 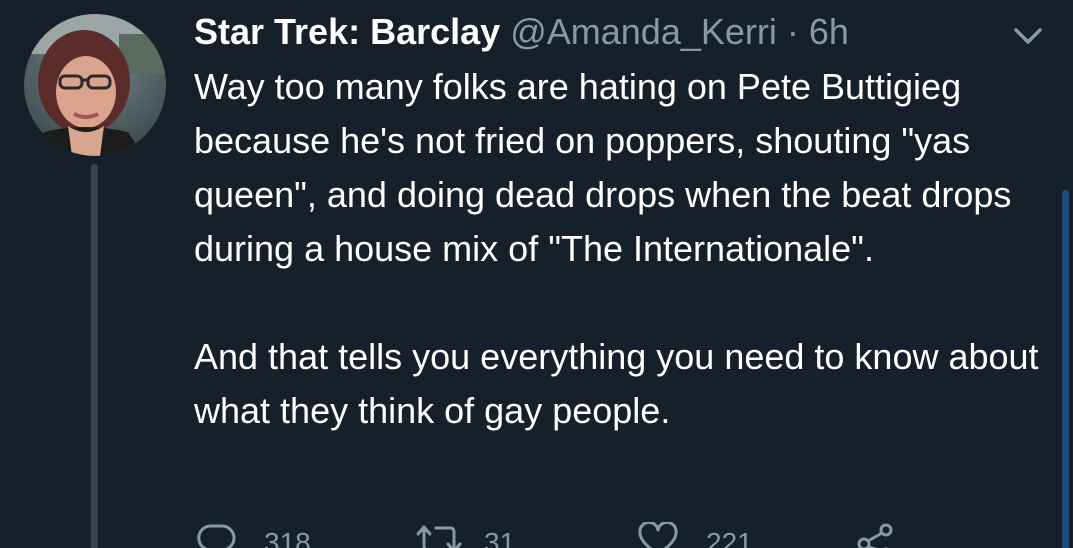 I want to click on avatar-photo, so click(x=95, y=85).